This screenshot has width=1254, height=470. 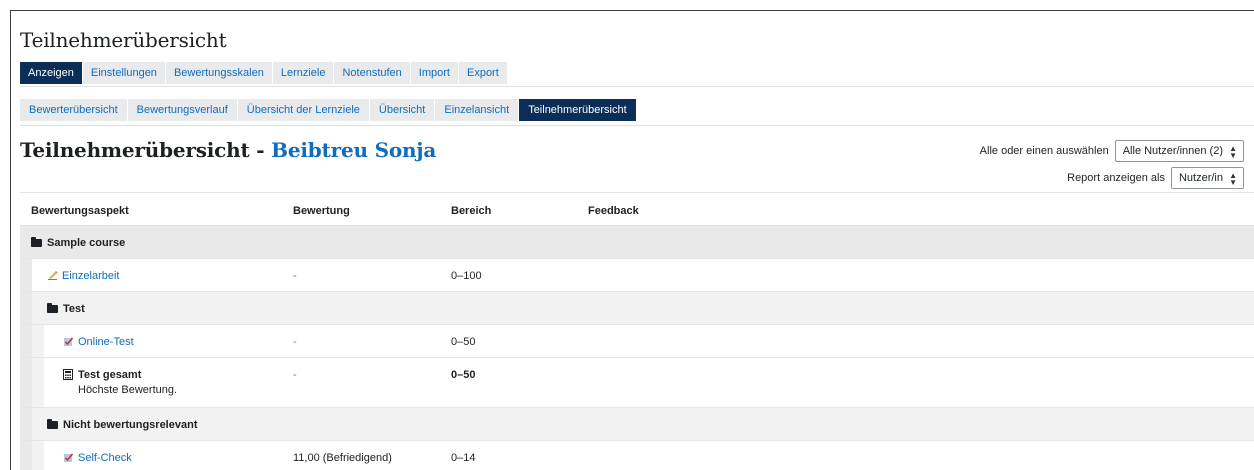 What do you see at coordinates (321, 211) in the screenshot?
I see `header-grade: Bewertung` at bounding box center [321, 211].